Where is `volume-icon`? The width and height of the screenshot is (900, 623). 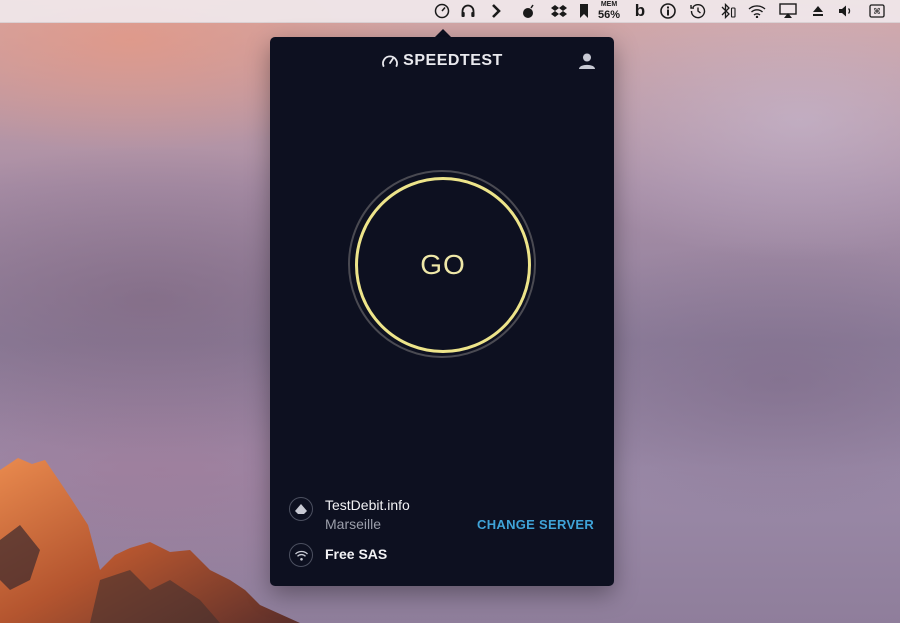 volume-icon is located at coordinates (846, 11).